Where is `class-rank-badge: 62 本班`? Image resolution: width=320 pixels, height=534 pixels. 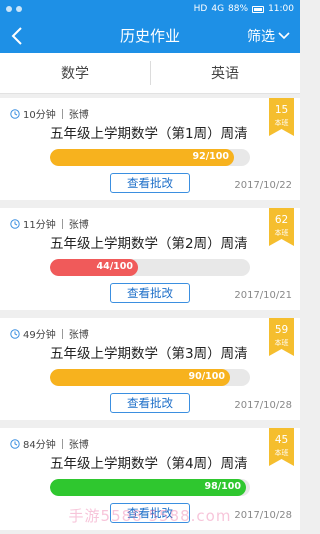
class-rank-badge: 62 本班 is located at coordinates (281, 227).